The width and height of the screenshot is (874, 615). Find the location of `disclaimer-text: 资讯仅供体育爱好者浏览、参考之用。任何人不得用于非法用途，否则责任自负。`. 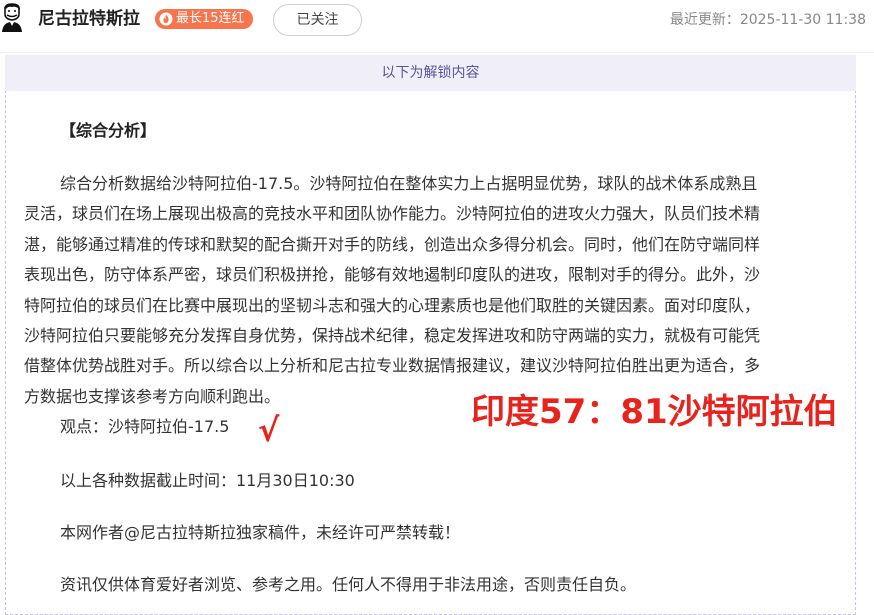

disclaimer-text: 资讯仅供体育爱好者浏览、参考之用。任何人不得用于非法用途，否则责任自负。 is located at coordinates (348, 584).